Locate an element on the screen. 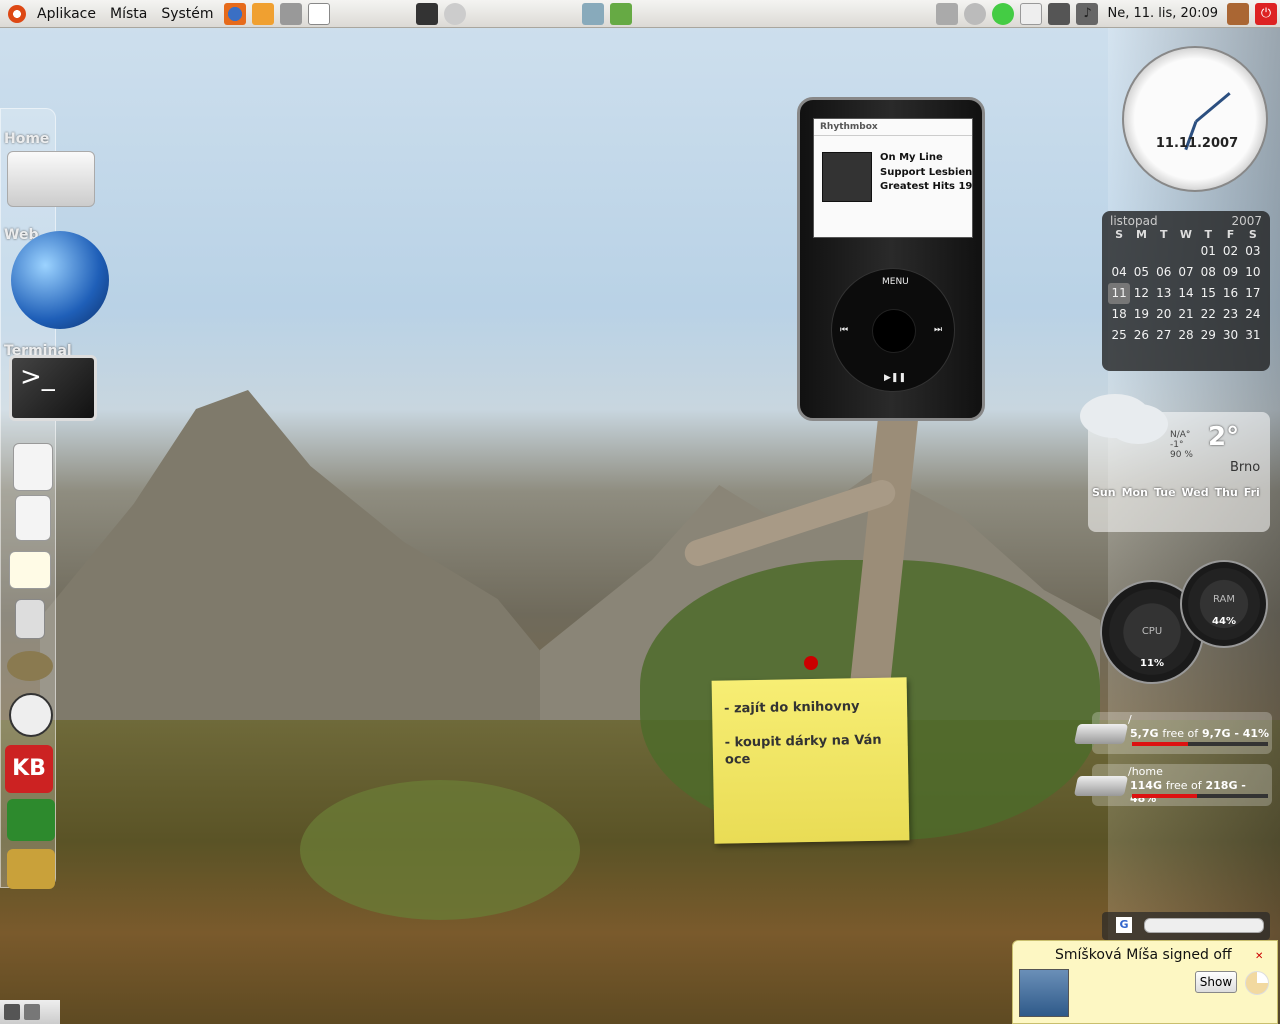  volume-icon: ♪ is located at coordinates (1087, 13).